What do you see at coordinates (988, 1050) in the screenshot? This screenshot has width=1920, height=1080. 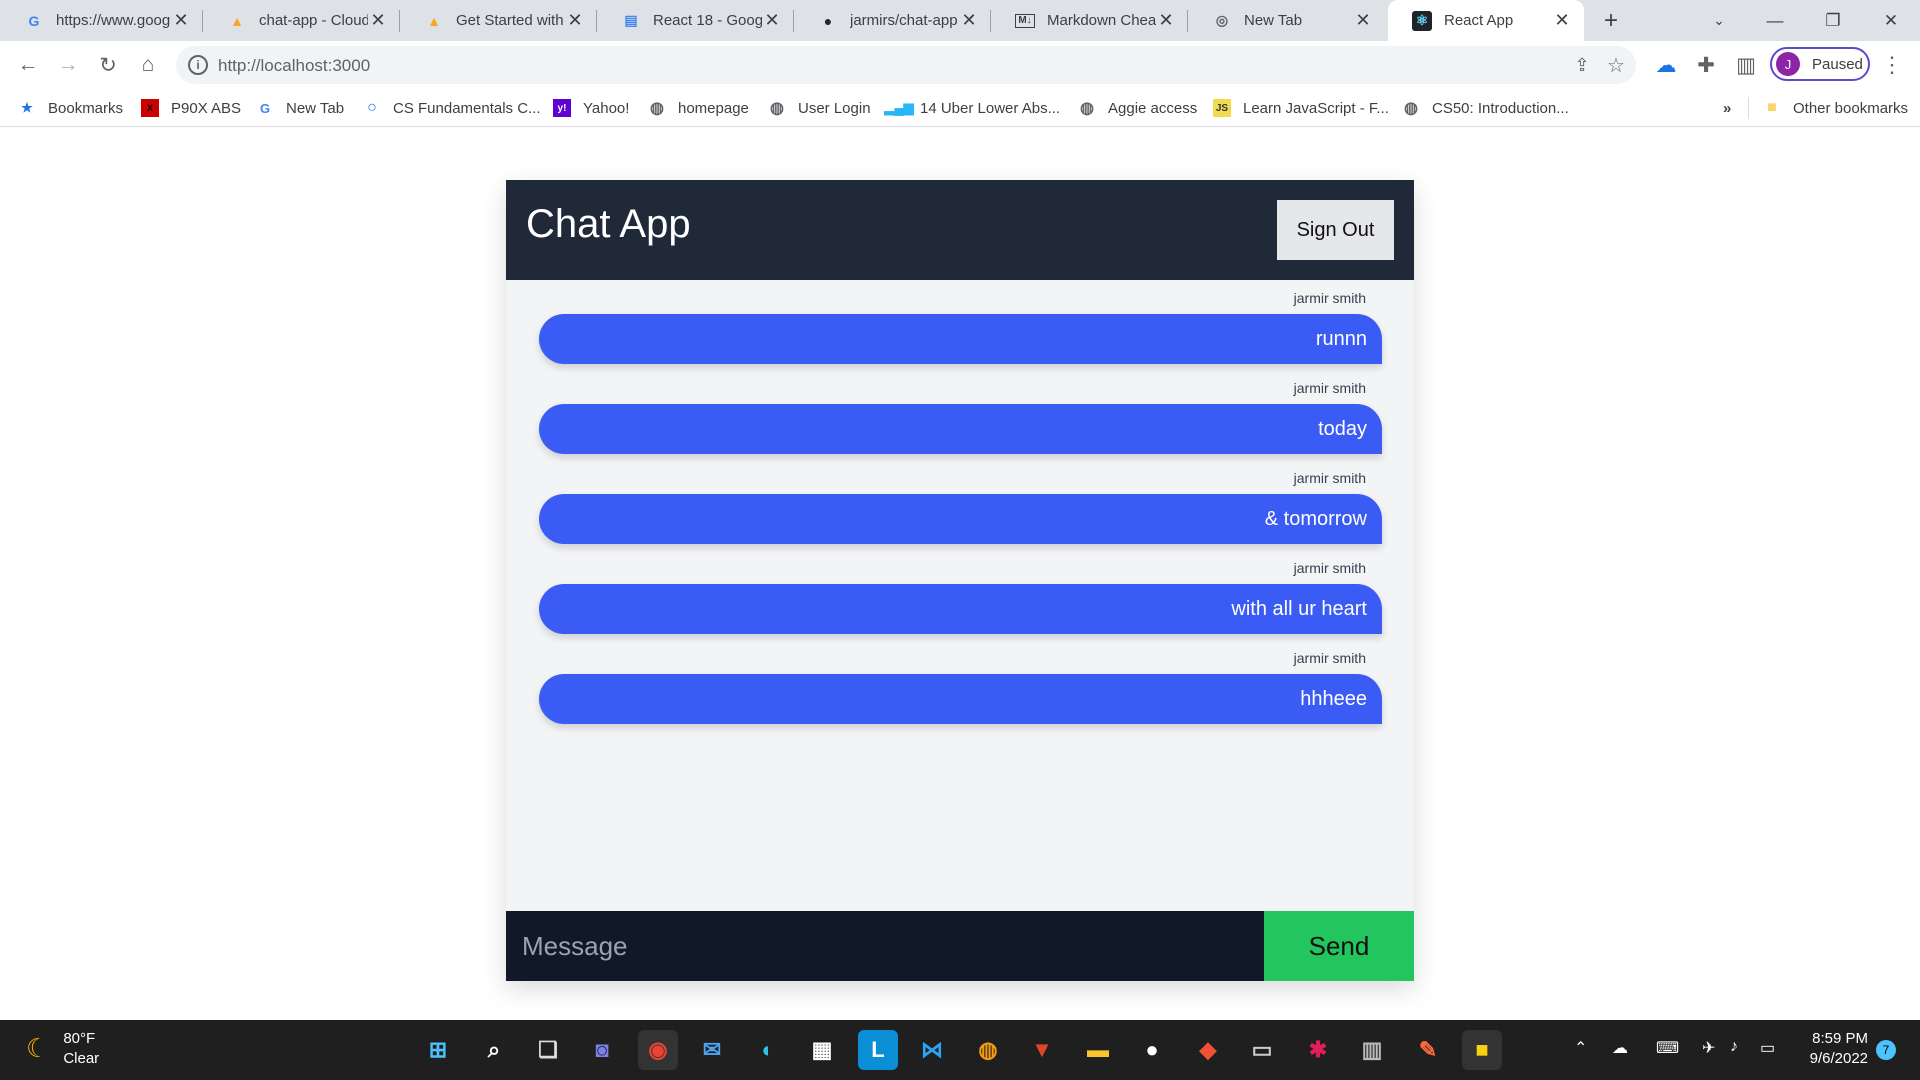 I see `blender-icon: ◍` at bounding box center [988, 1050].